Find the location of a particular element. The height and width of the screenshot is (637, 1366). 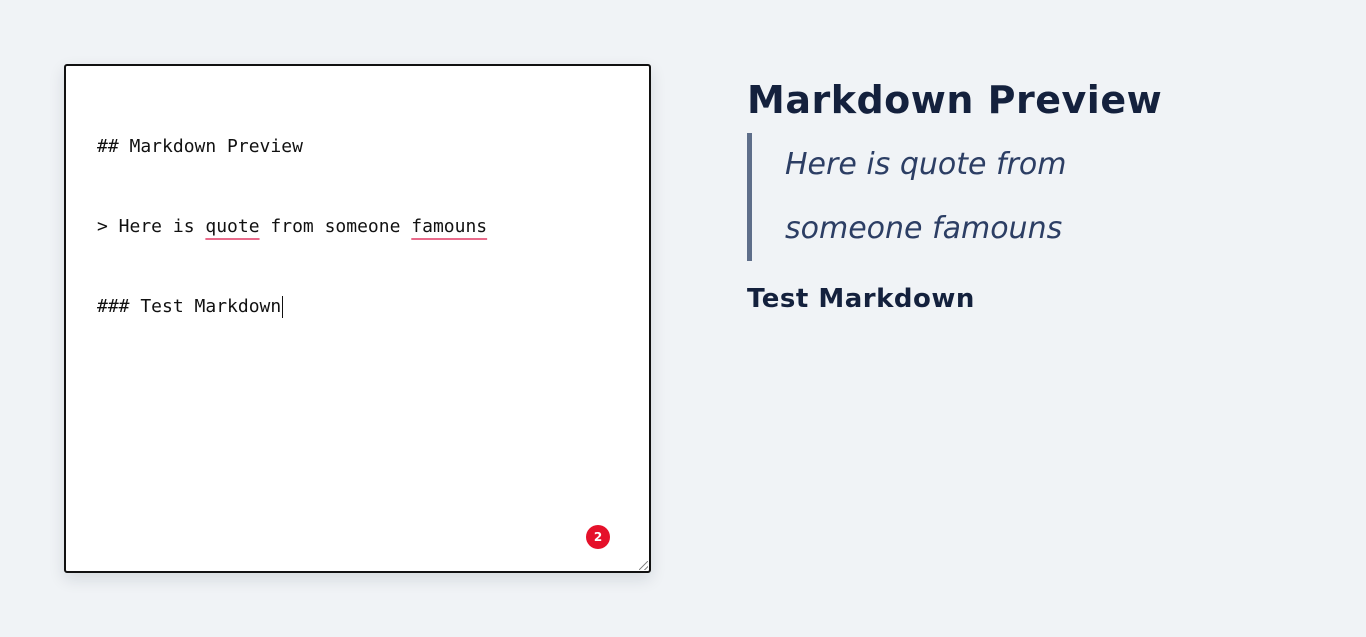

editor-line-3-text: ### Test Markdown is located at coordinates (189, 306).